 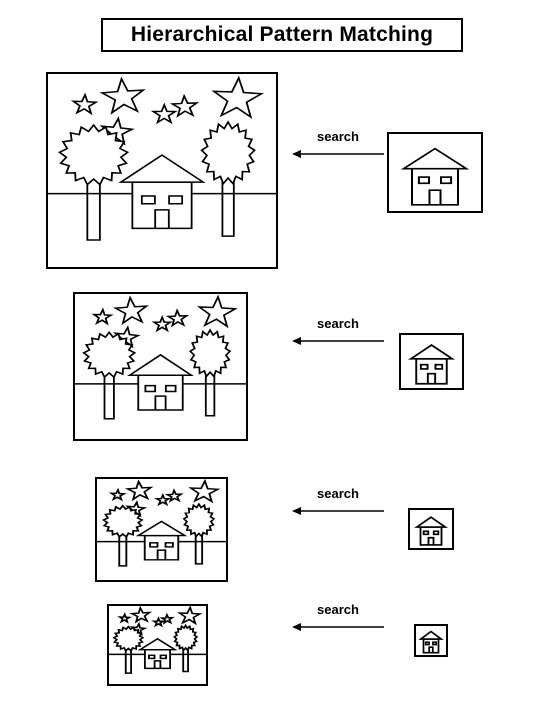 What do you see at coordinates (338, 619) in the screenshot?
I see `search-arrow-group-level-4: search` at bounding box center [338, 619].